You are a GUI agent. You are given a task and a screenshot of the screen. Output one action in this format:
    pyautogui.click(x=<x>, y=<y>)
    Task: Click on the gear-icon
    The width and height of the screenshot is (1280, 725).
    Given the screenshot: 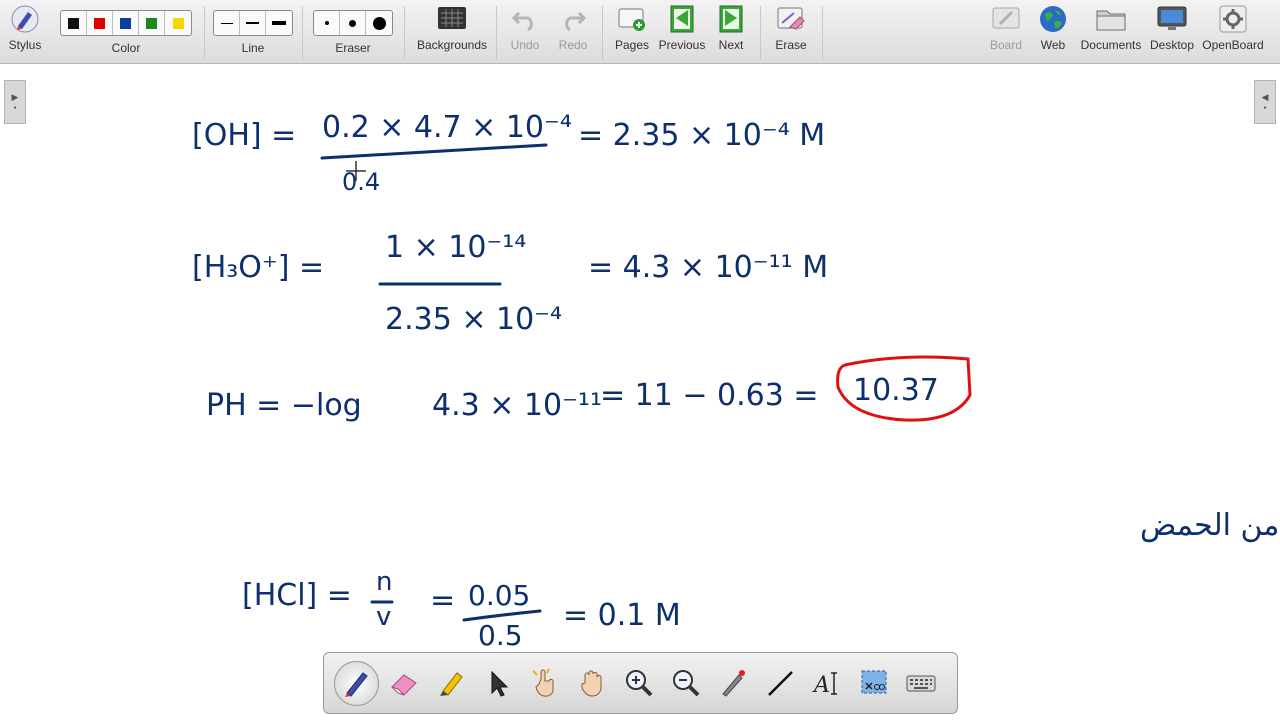 What is the action you would take?
    pyautogui.click(x=1233, y=19)
    